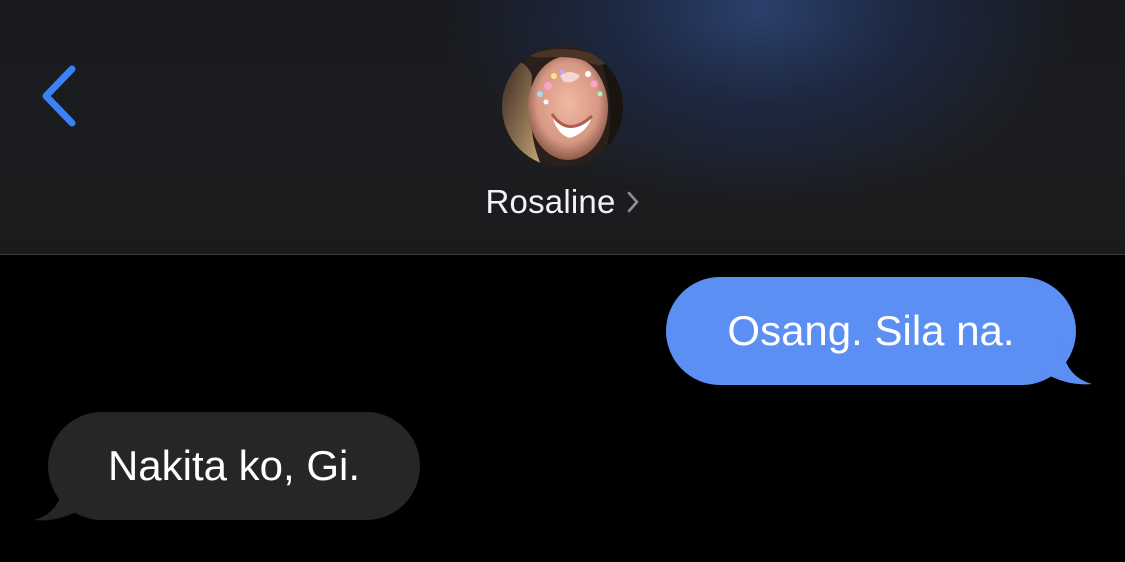 Image resolution: width=1125 pixels, height=562 pixels. I want to click on sent-message-bubble: Osang. Sila na., so click(871, 331).